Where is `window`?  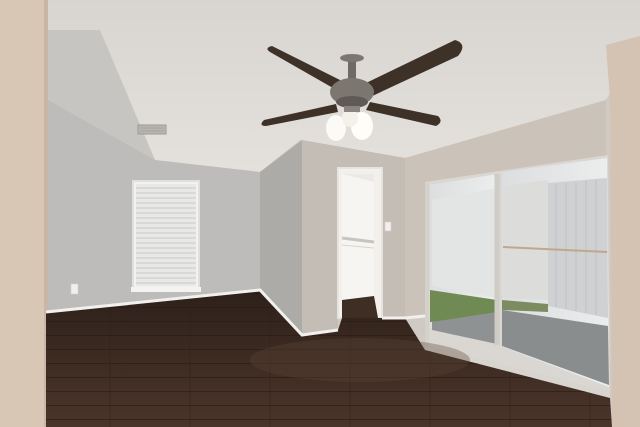
window is located at coordinates (166, 236).